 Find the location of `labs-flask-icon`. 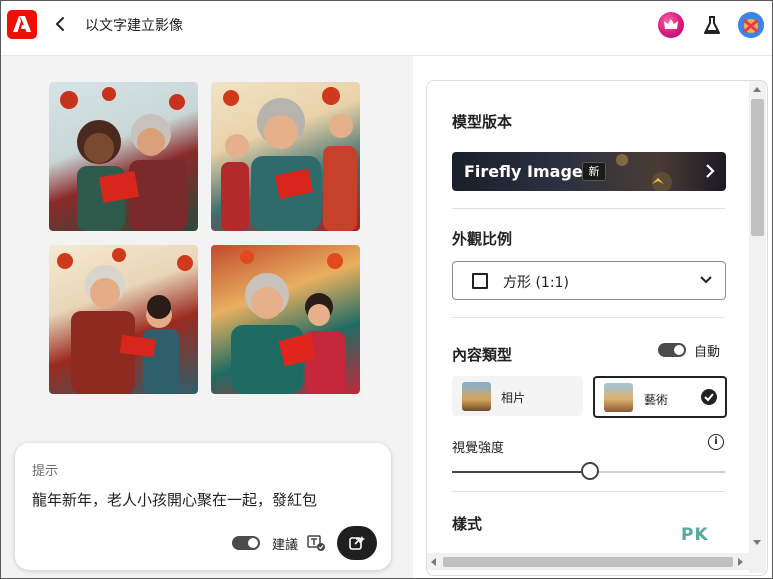

labs-flask-icon is located at coordinates (712, 25).